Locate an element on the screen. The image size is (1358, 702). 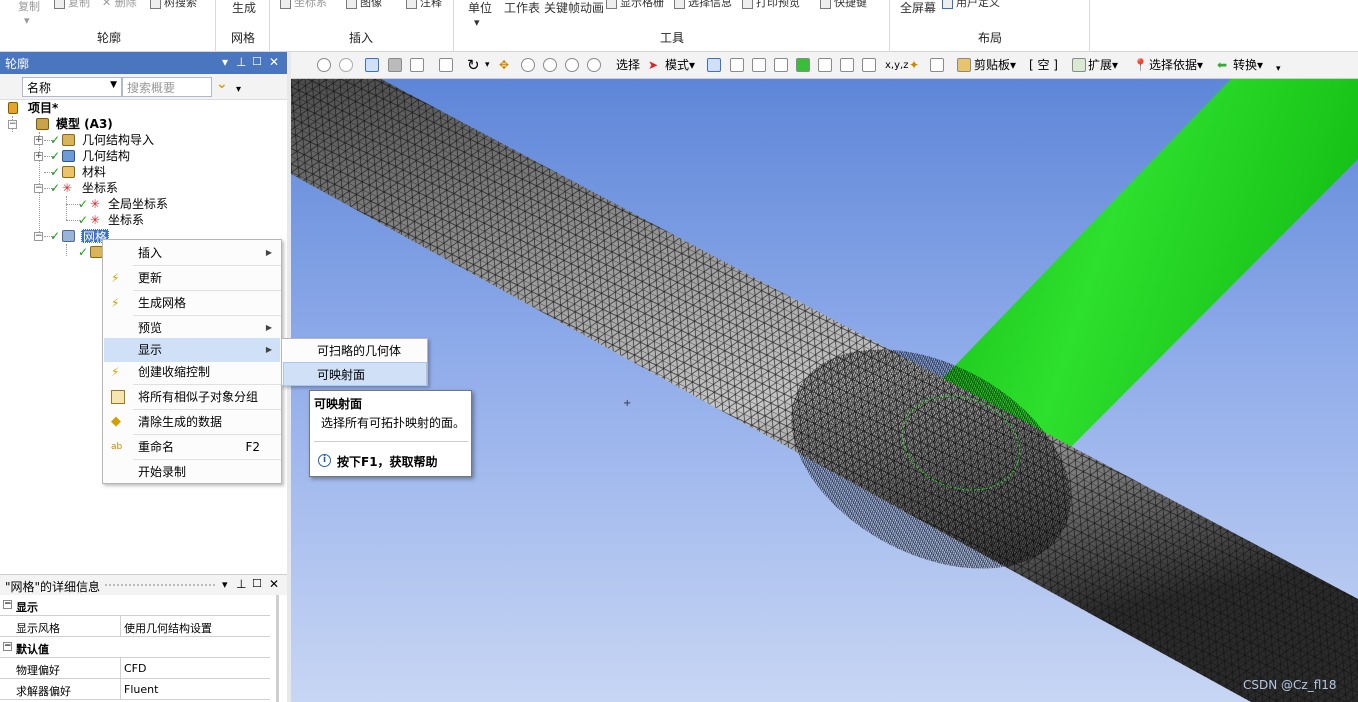
hit-point-icon: ✦ is located at coordinates (914, 65).